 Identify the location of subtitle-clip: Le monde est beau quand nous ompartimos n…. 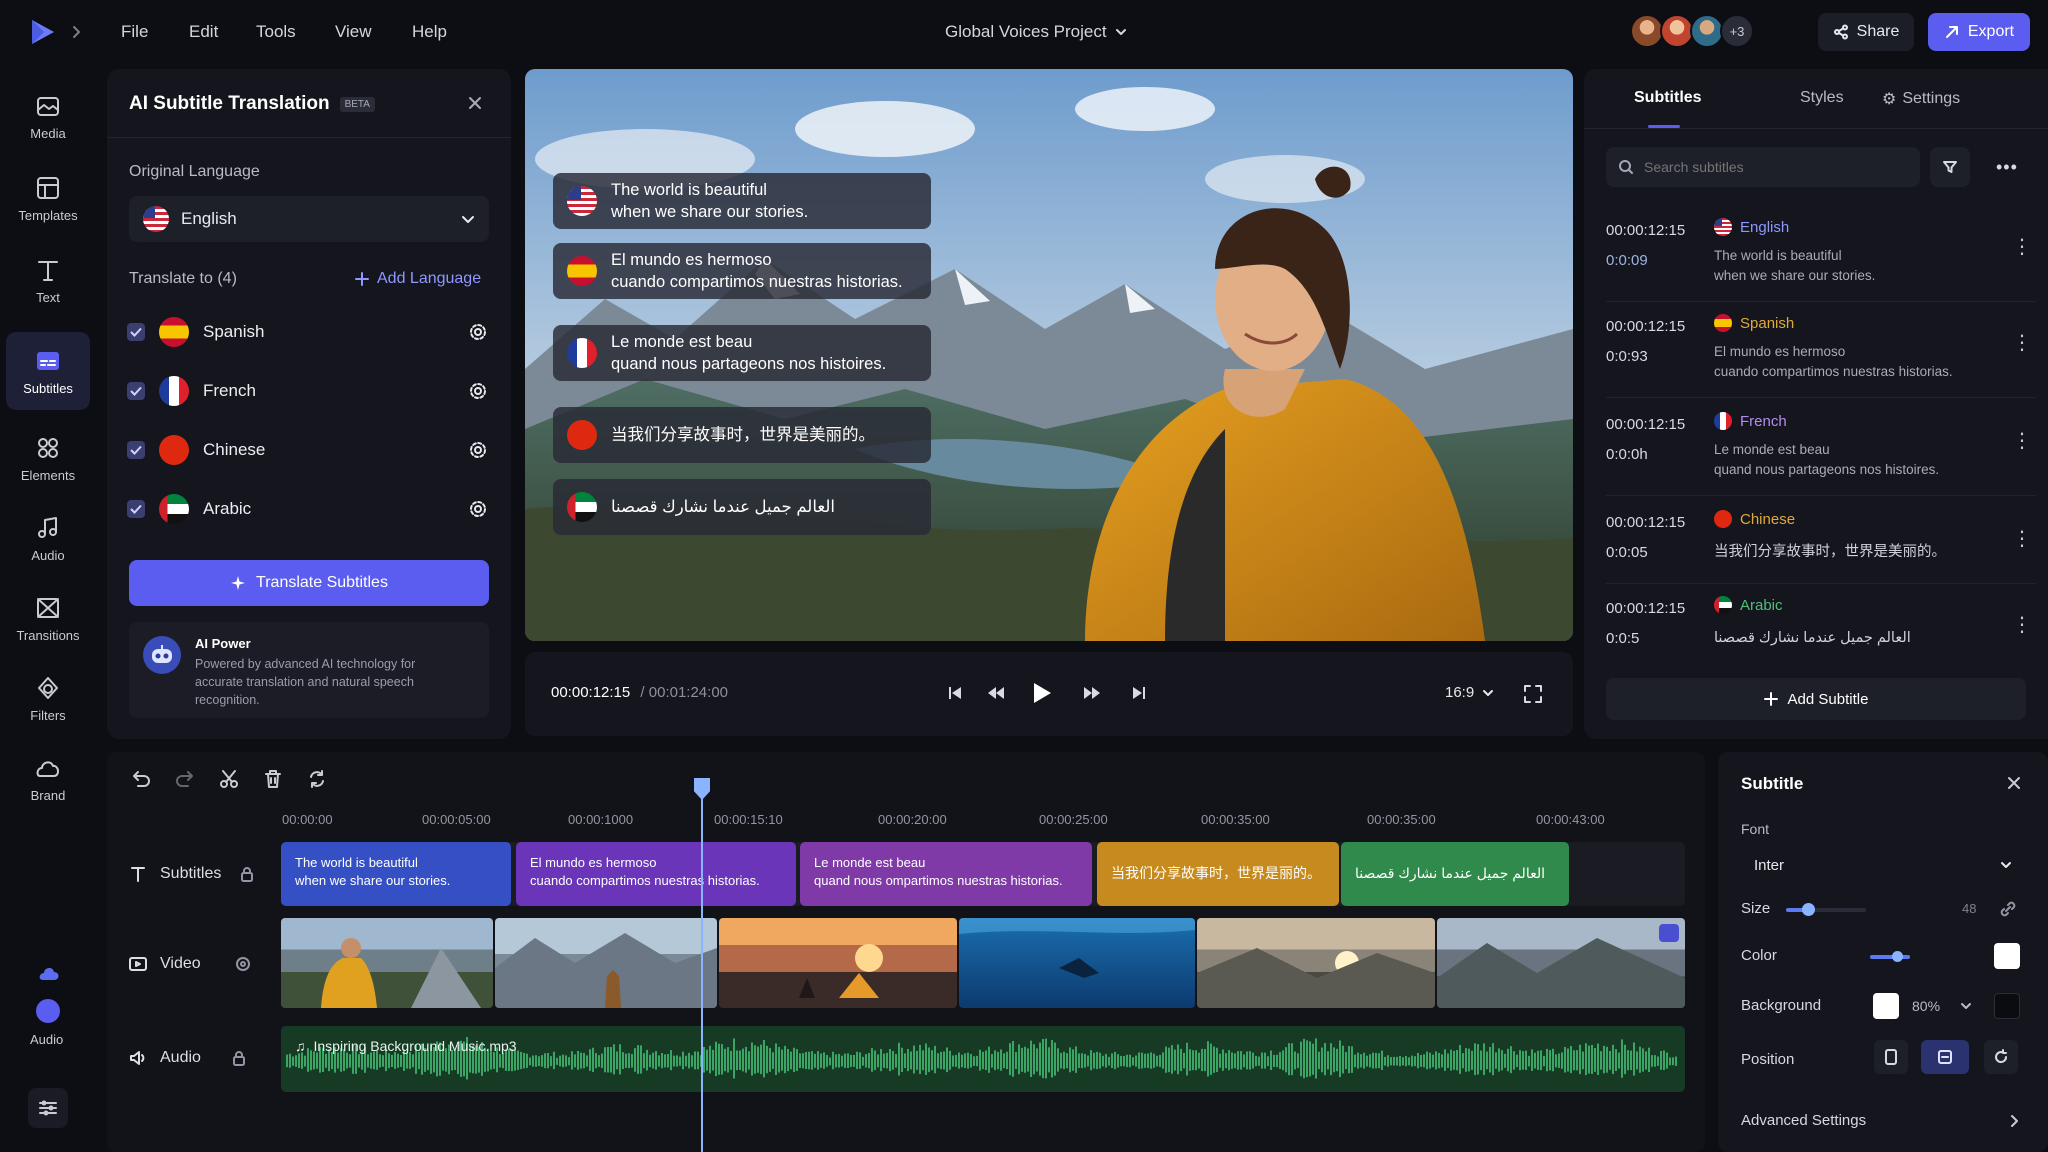
(946, 874).